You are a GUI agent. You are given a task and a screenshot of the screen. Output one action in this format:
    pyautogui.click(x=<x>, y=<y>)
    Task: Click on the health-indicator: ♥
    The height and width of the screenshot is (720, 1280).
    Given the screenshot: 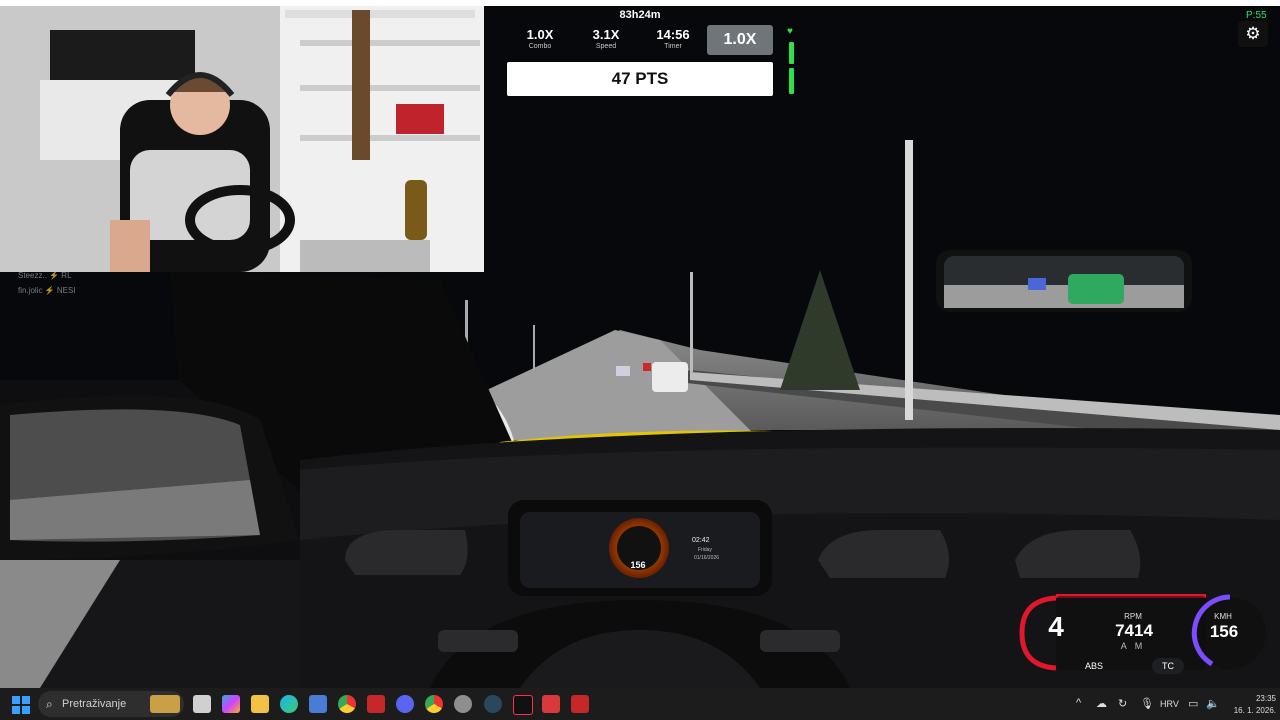 What is the action you would take?
    pyautogui.click(x=792, y=61)
    